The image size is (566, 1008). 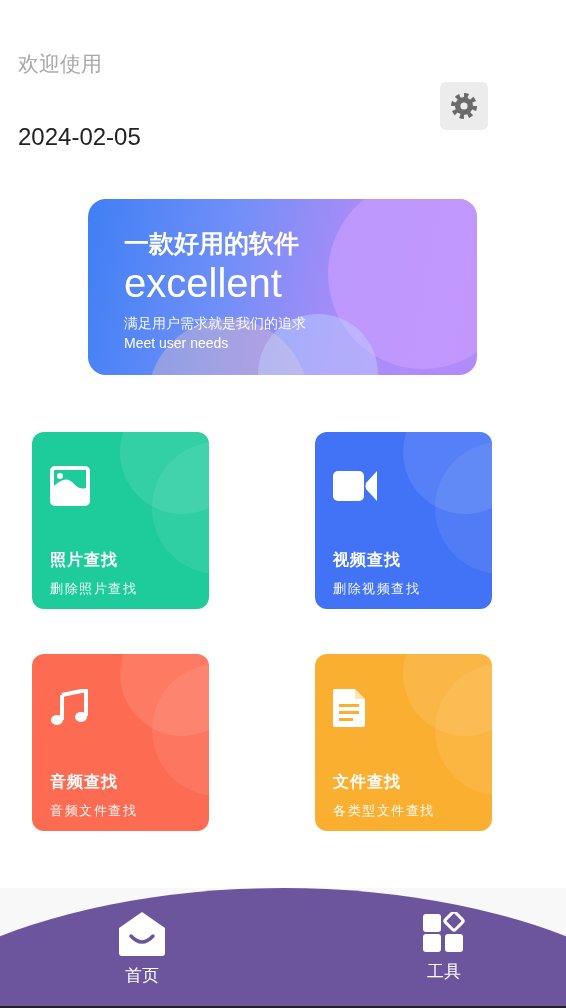 I want to click on tool-subtitle: 音频文件查找, so click(x=94, y=811).